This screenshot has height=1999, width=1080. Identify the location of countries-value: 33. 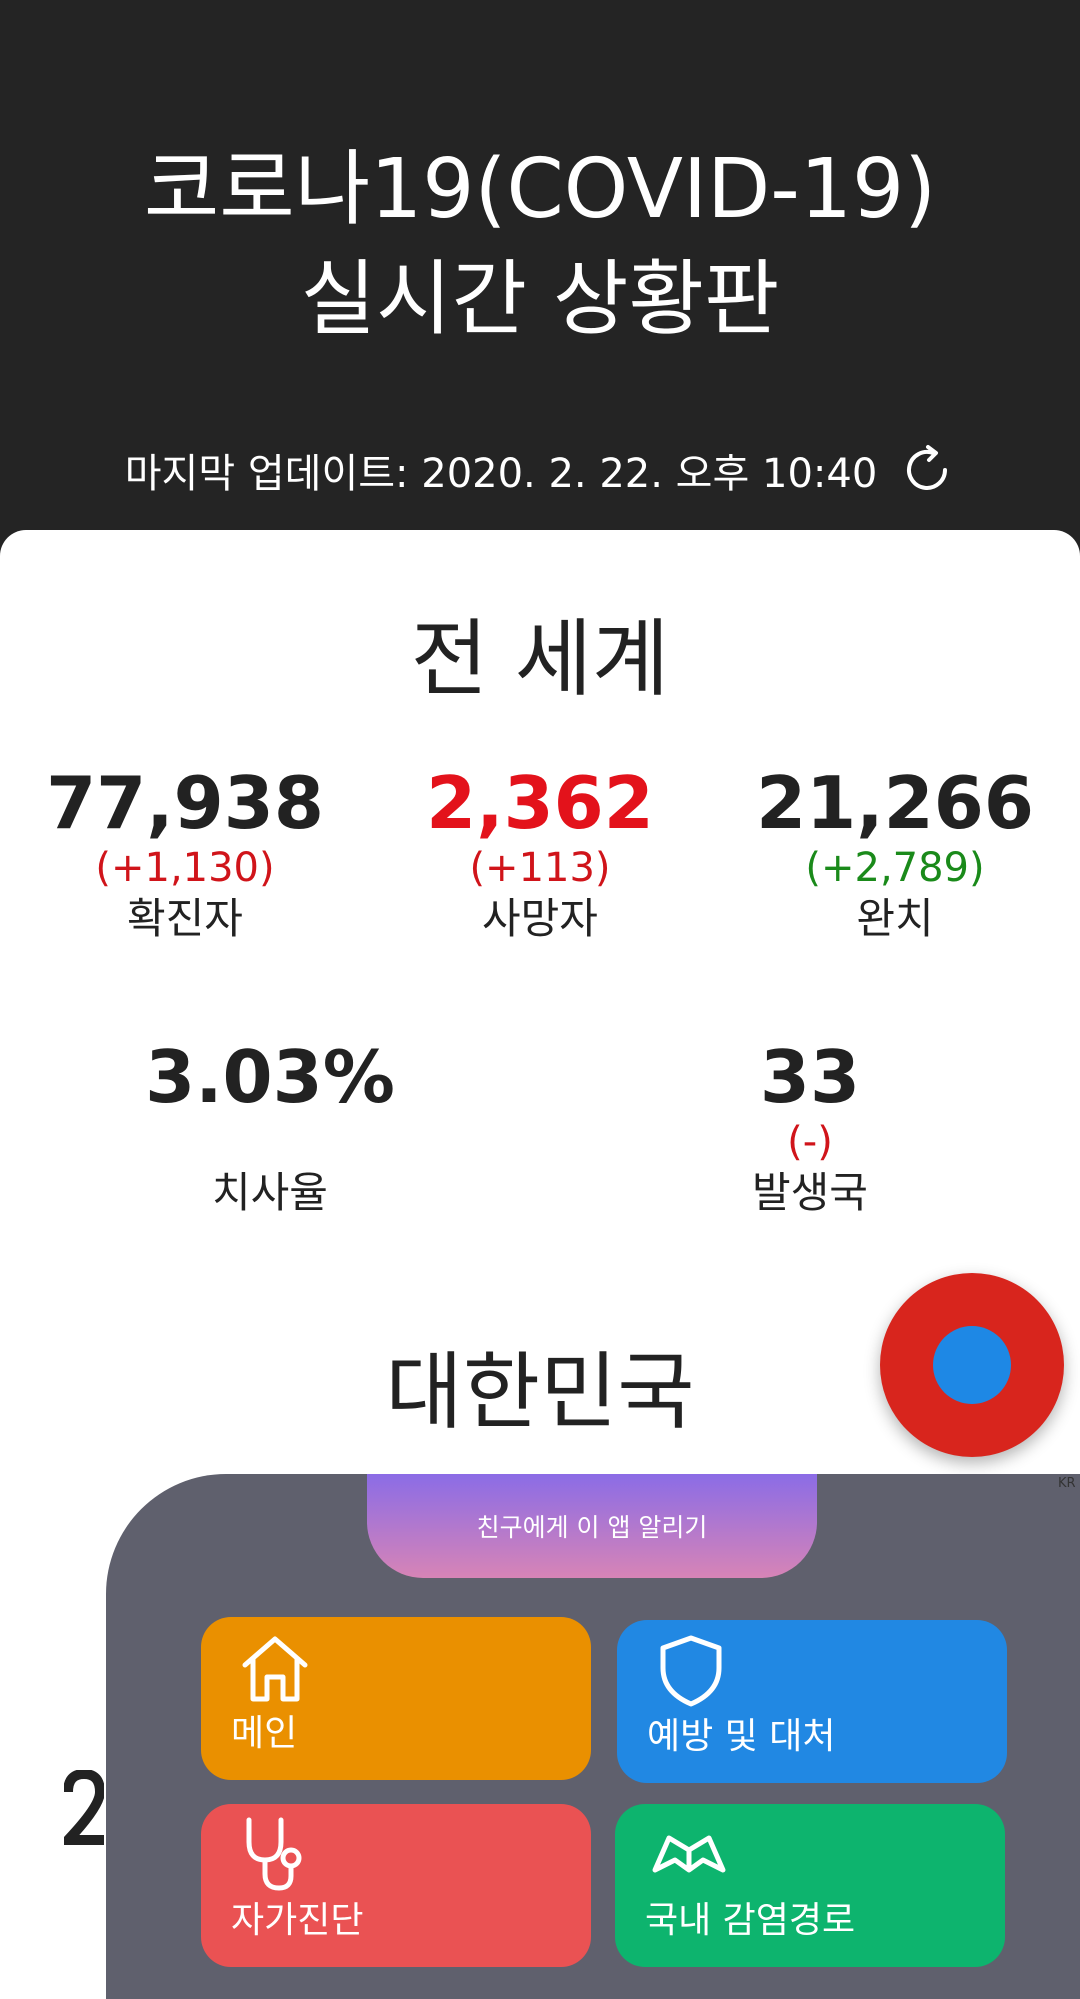
(810, 1077).